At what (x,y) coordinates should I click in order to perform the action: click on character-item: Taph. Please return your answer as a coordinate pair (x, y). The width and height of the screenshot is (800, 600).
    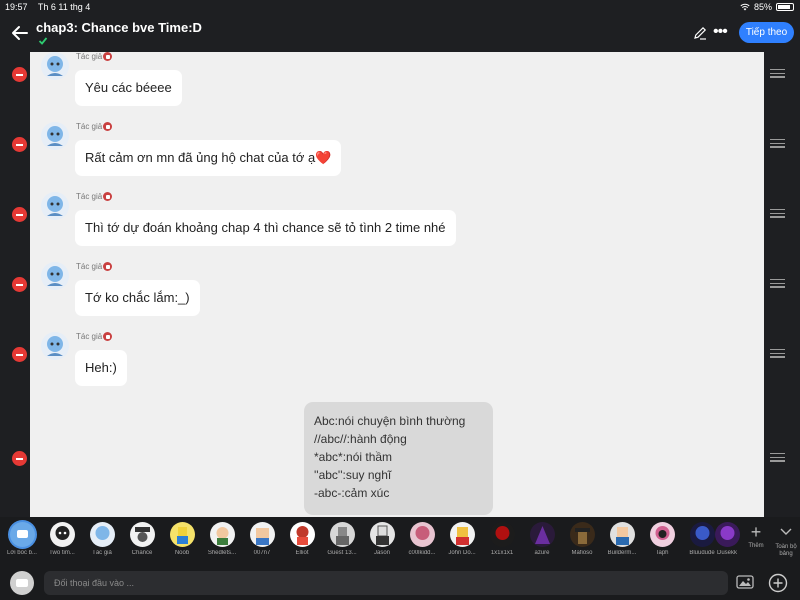
    Looking at the image, I should click on (662, 539).